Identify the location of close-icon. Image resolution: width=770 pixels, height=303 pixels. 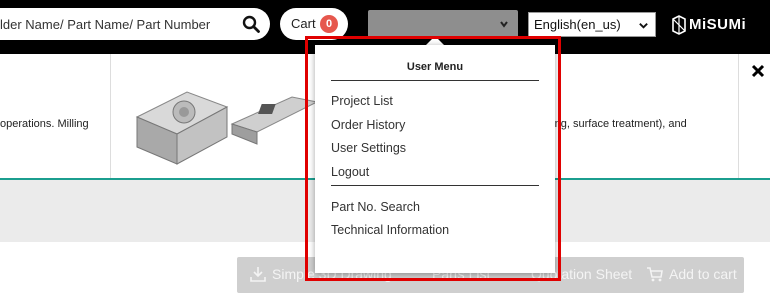
(758, 71).